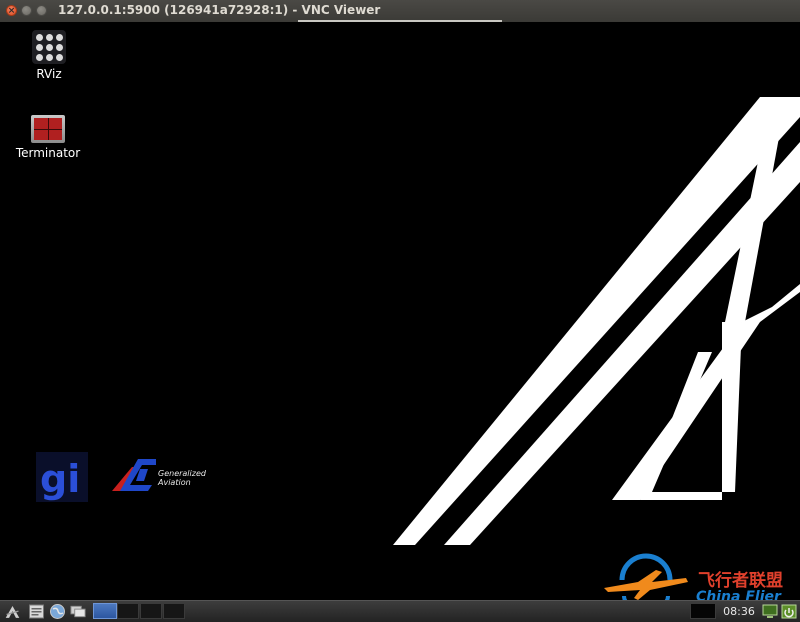 The image size is (800, 622). What do you see at coordinates (57, 611) in the screenshot?
I see `web-browser-icon` at bounding box center [57, 611].